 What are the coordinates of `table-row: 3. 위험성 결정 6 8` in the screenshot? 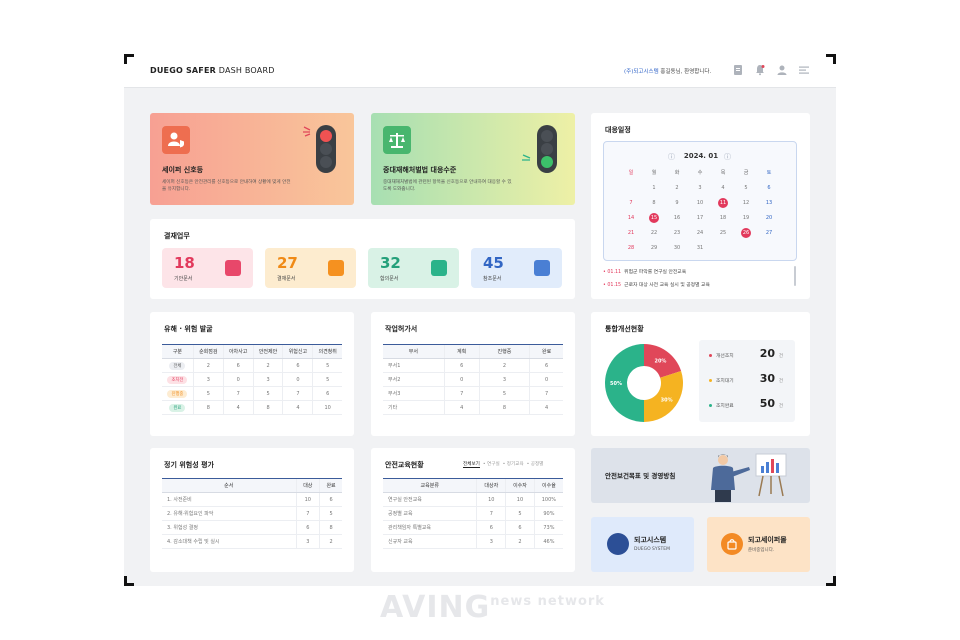 It's located at (252, 527).